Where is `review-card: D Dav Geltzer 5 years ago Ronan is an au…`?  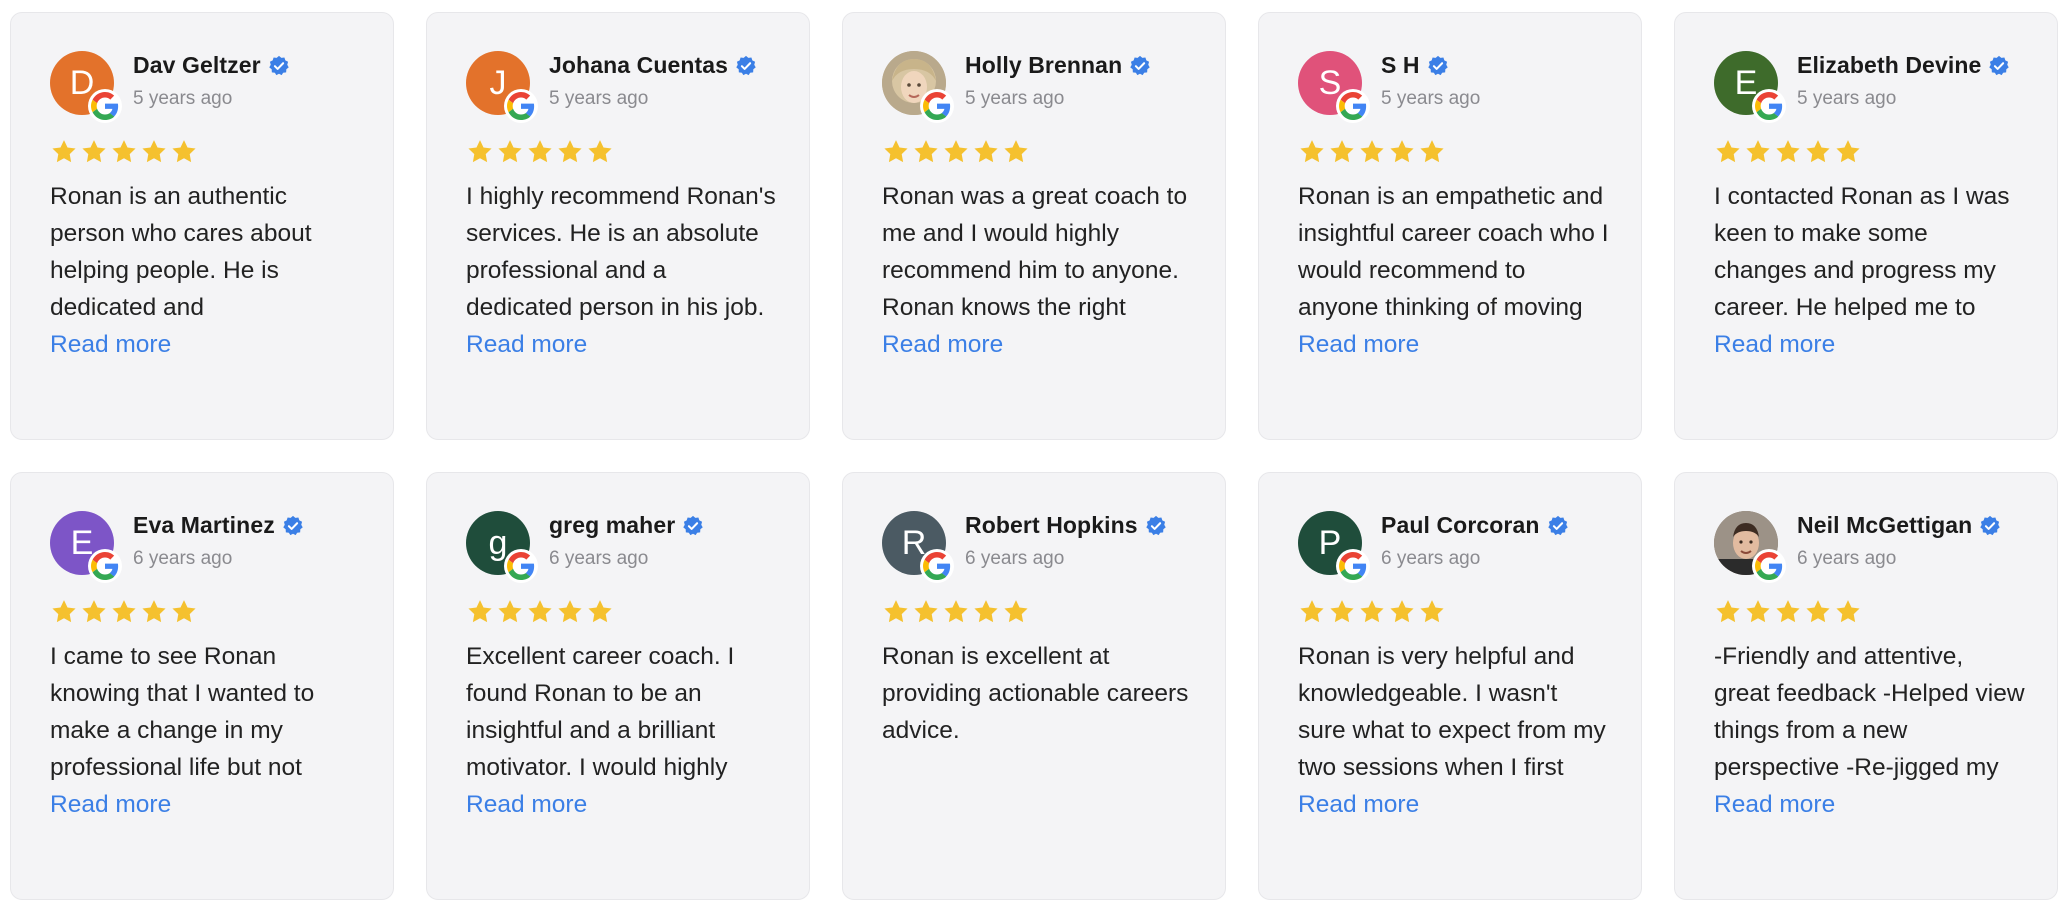 review-card: D Dav Geltzer 5 years ago Ronan is an au… is located at coordinates (202, 226).